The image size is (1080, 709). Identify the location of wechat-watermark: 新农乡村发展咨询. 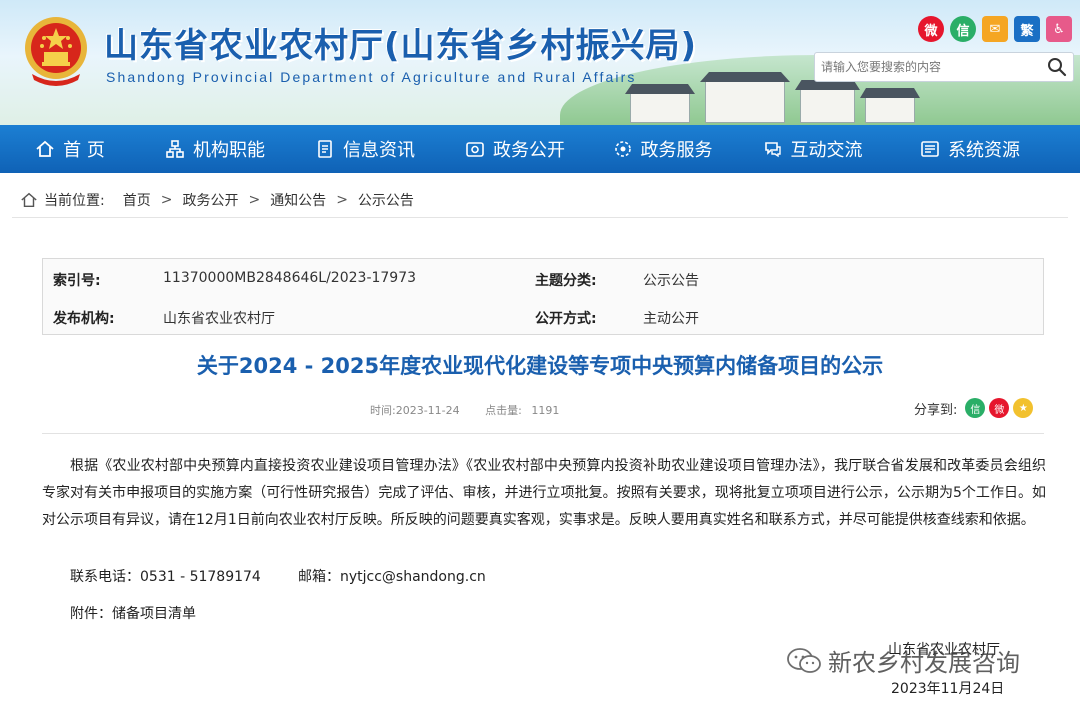
(903, 660).